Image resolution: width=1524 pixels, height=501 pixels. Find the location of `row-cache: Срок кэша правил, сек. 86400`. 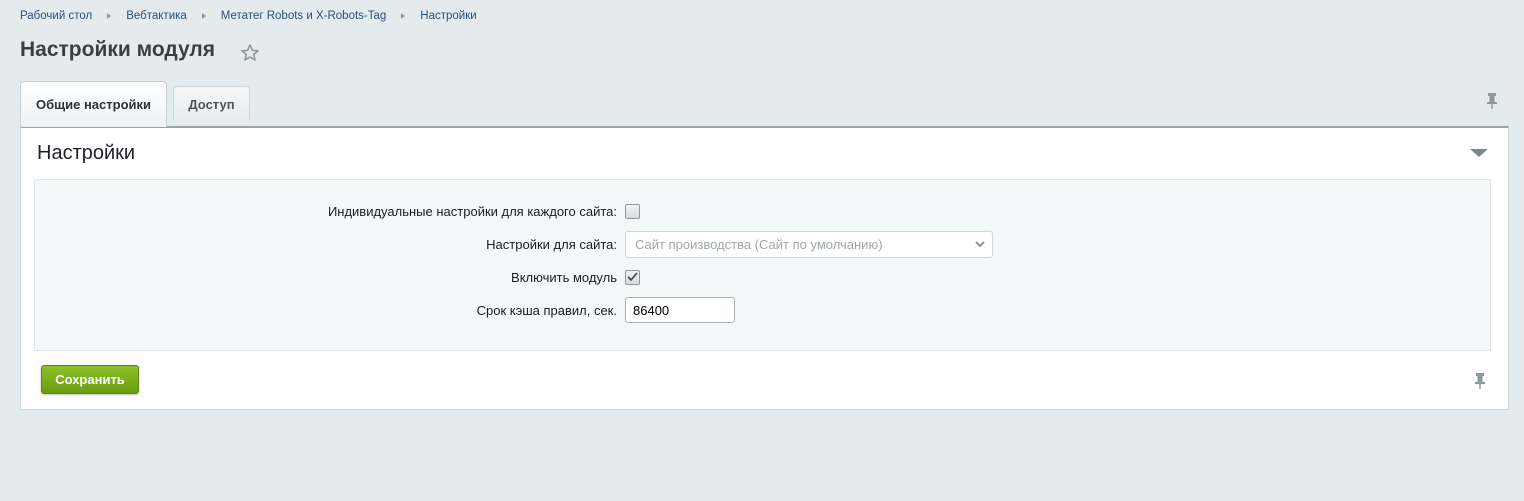

row-cache: Срок кэша правил, сек. 86400 is located at coordinates (762, 310).